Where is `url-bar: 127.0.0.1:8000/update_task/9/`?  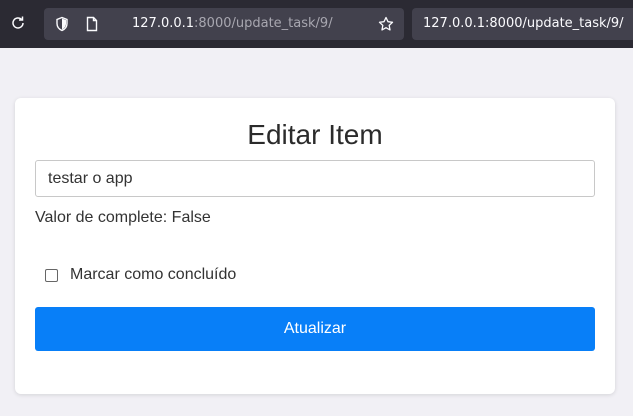
url-bar: 127.0.0.1:8000/update_task/9/ is located at coordinates (224, 24).